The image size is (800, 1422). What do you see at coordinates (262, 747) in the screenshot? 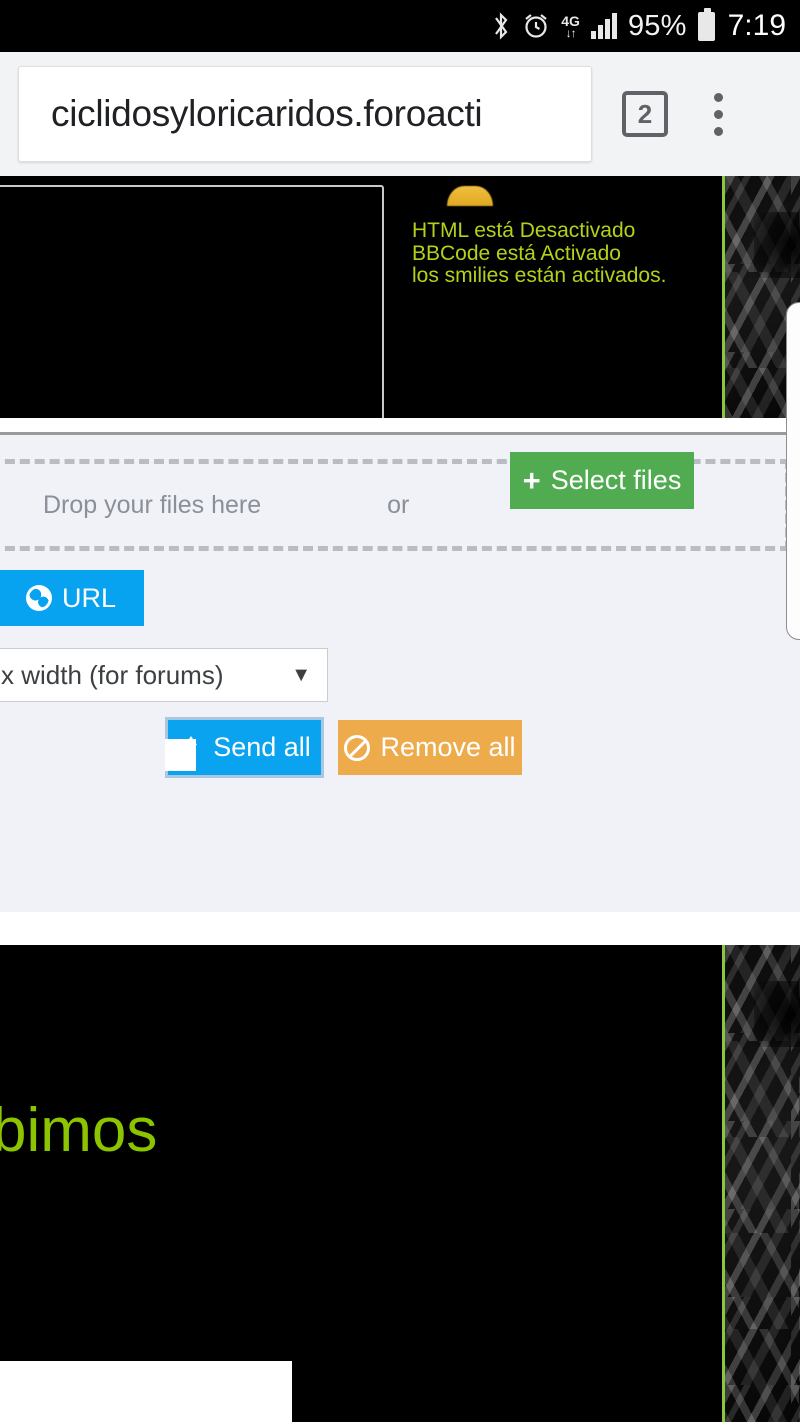
I see `send-all-label: Send all` at bounding box center [262, 747].